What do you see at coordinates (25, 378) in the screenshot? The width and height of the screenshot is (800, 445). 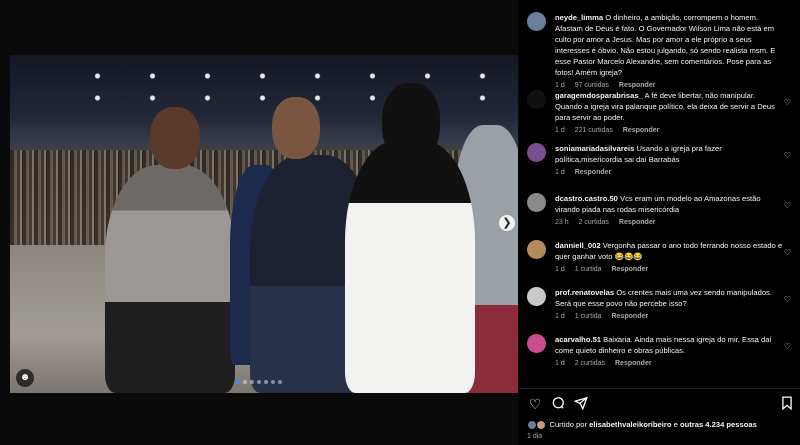 I see `user-tag-icon: ☻` at bounding box center [25, 378].